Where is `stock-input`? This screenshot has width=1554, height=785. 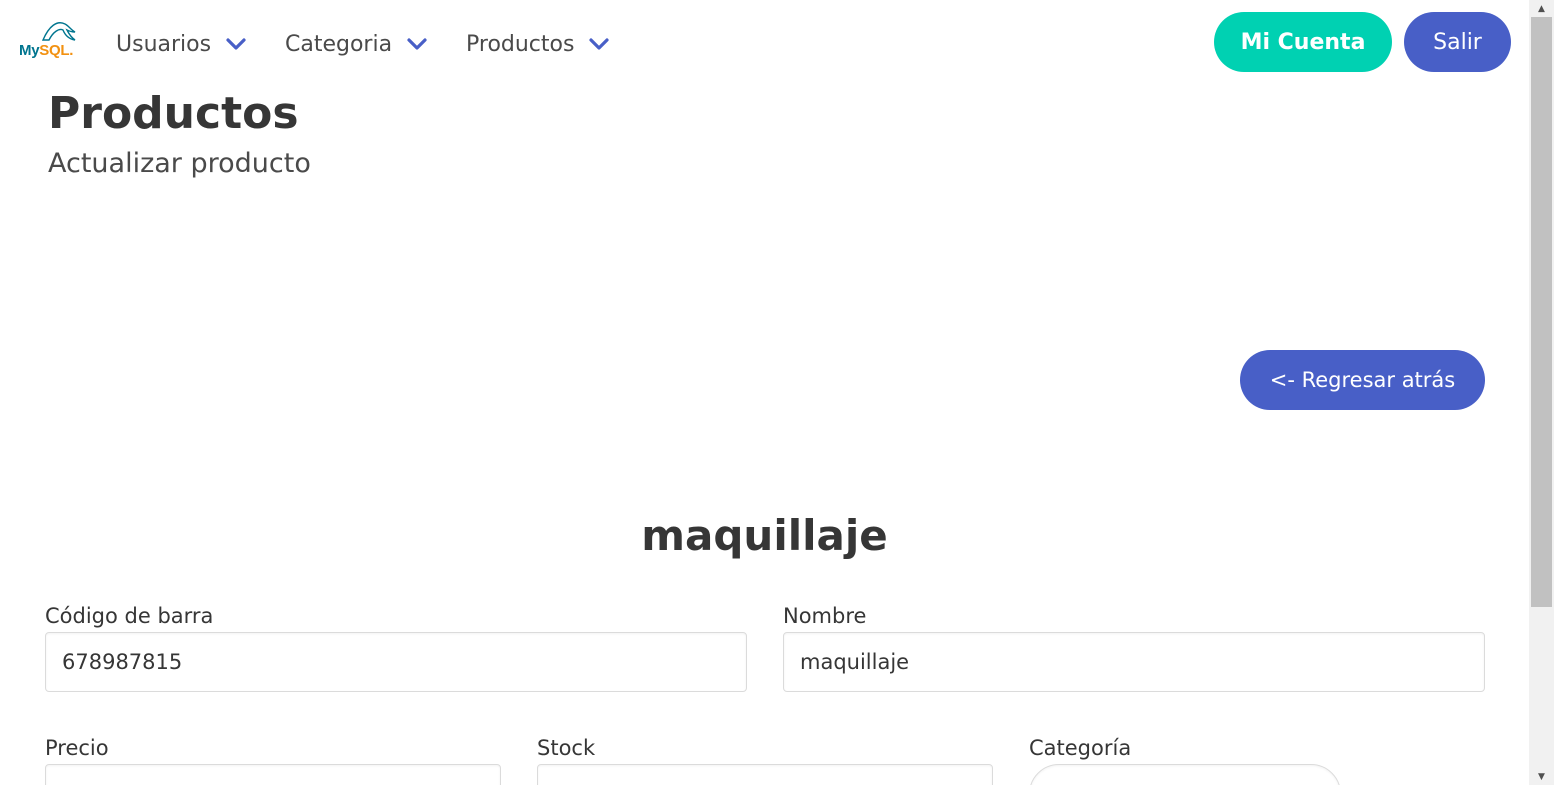
stock-input is located at coordinates (765, 774).